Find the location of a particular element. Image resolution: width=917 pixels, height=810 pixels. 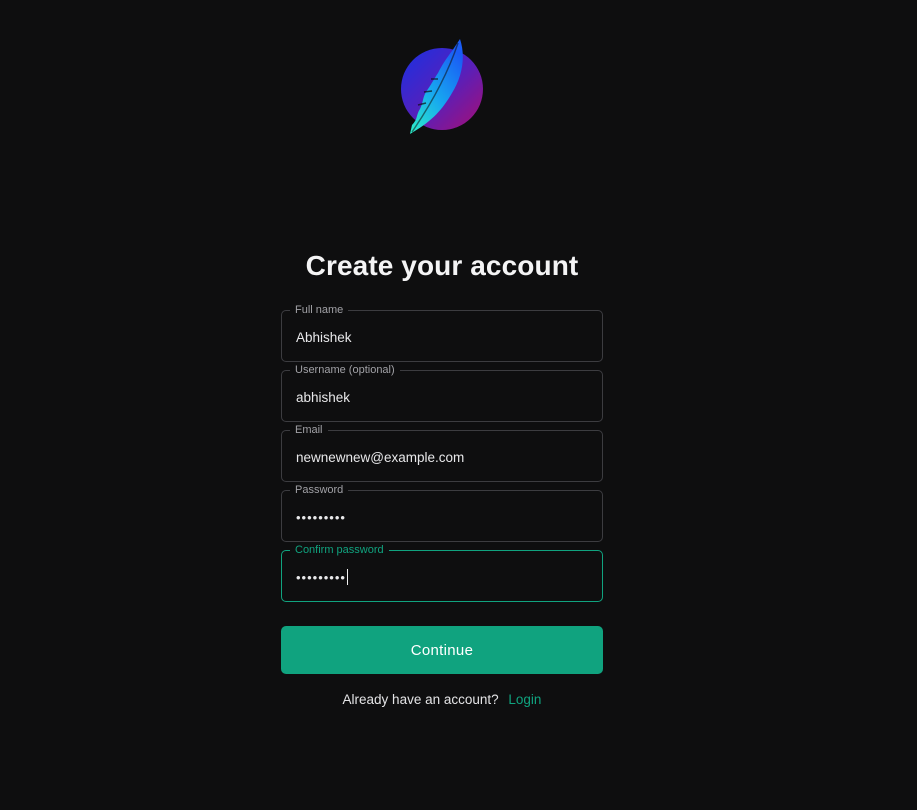

full-name-input: Abhishek is located at coordinates (324, 338).